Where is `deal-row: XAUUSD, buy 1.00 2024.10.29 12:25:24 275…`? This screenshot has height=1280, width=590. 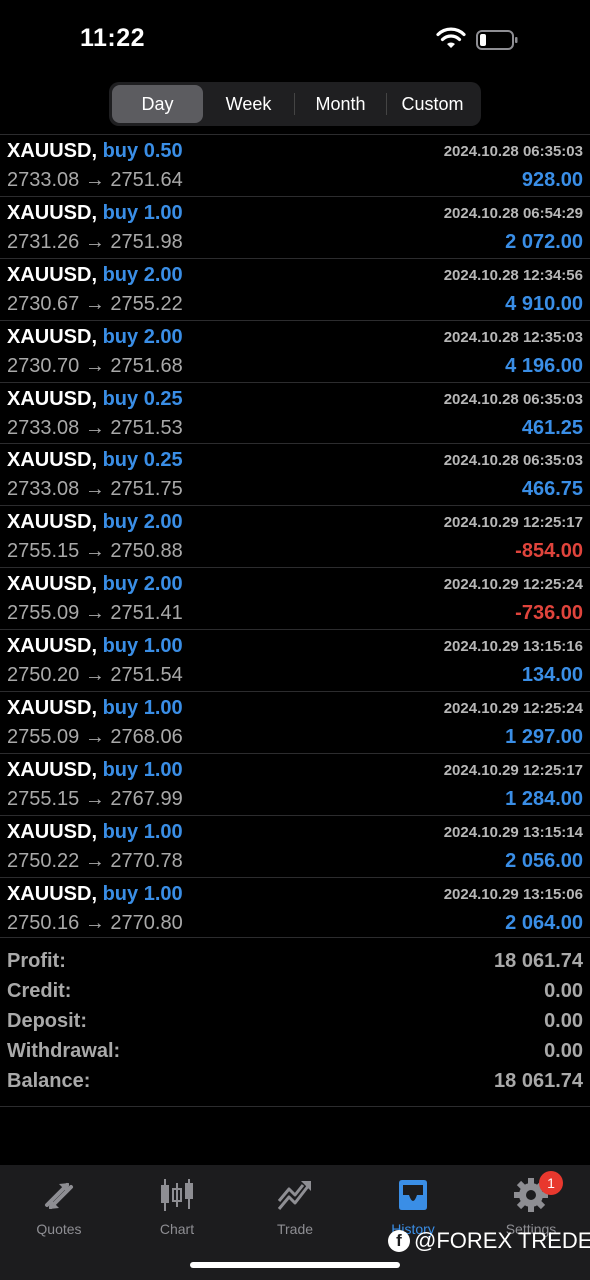 deal-row: XAUUSD, buy 1.00 2024.10.29 12:25:24 275… is located at coordinates (295, 722).